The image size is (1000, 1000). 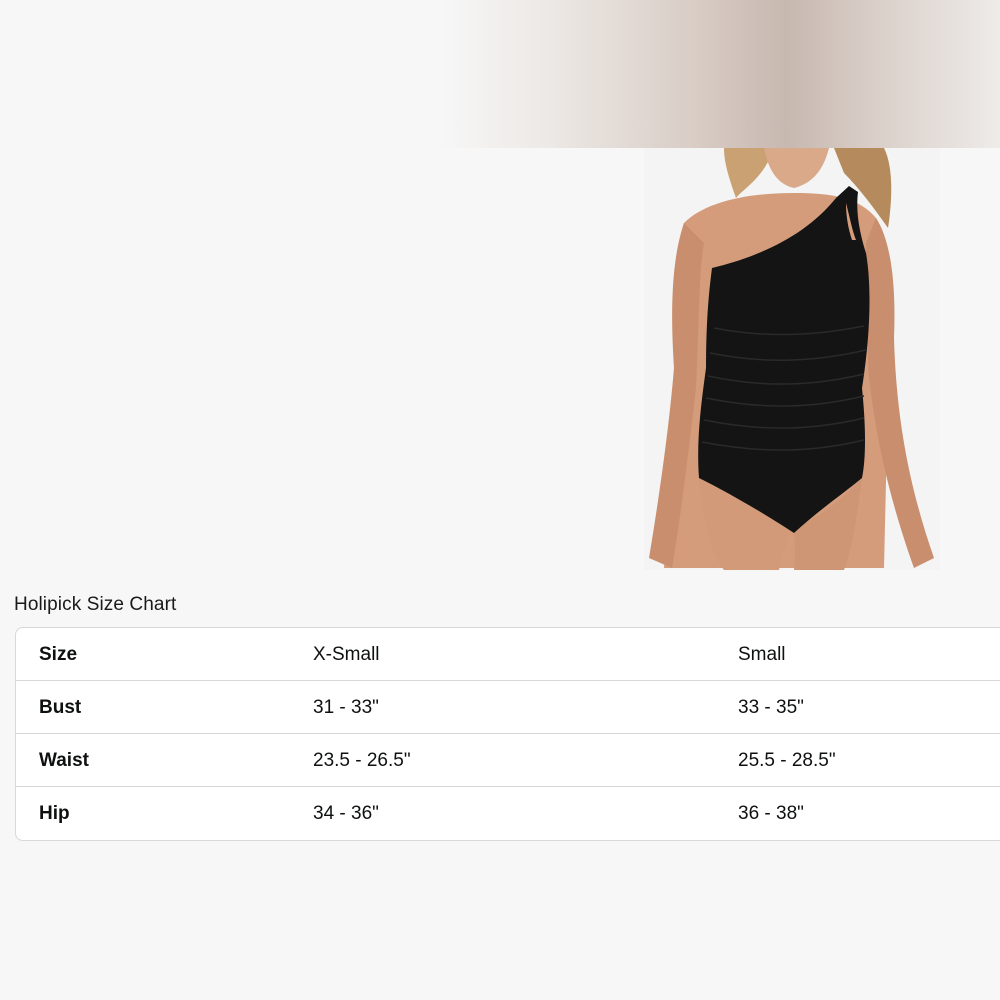 What do you see at coordinates (64, 760) in the screenshot?
I see `row-header: Waist` at bounding box center [64, 760].